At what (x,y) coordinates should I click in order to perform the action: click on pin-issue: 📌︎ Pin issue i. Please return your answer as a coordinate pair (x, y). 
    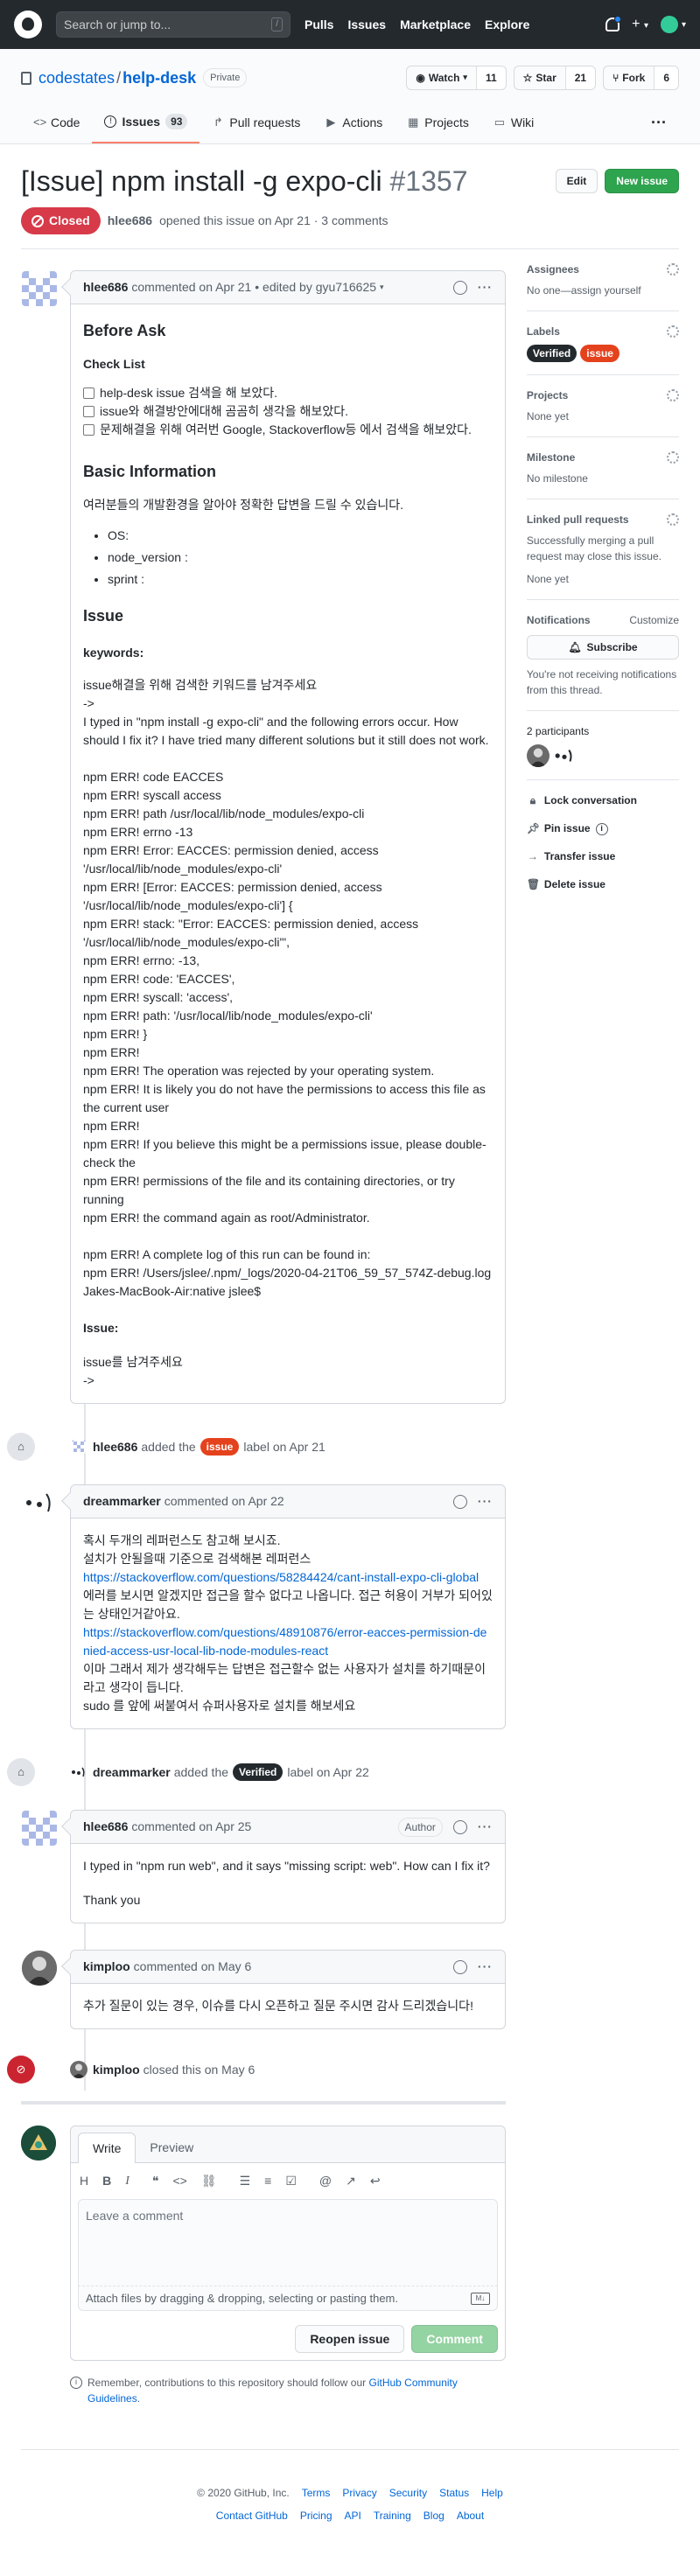
    Looking at the image, I should click on (603, 828).